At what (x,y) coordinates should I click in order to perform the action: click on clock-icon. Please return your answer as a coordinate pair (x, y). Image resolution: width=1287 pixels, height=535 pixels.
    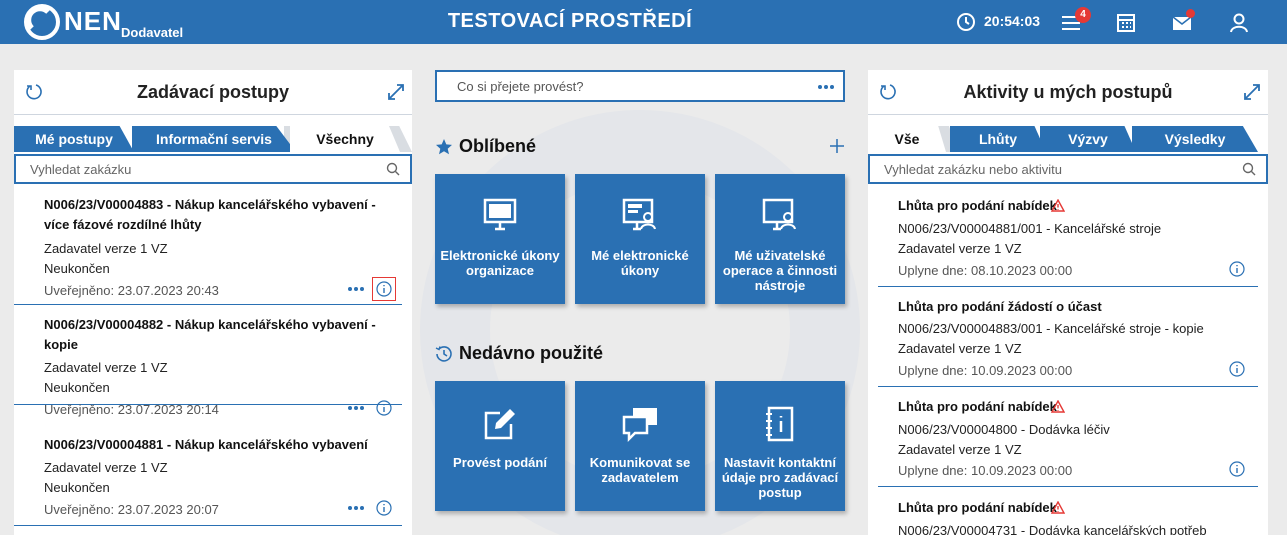
    Looking at the image, I should click on (966, 22).